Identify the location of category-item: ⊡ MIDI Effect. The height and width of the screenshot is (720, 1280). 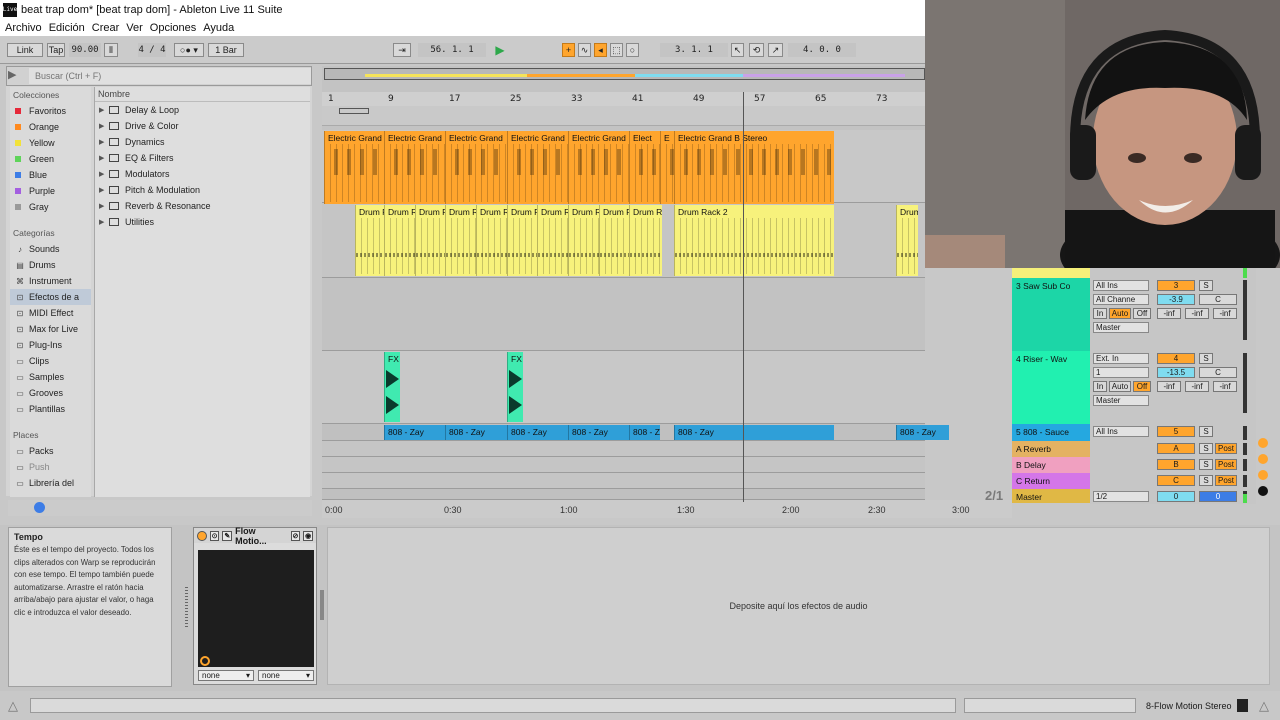
(50, 313).